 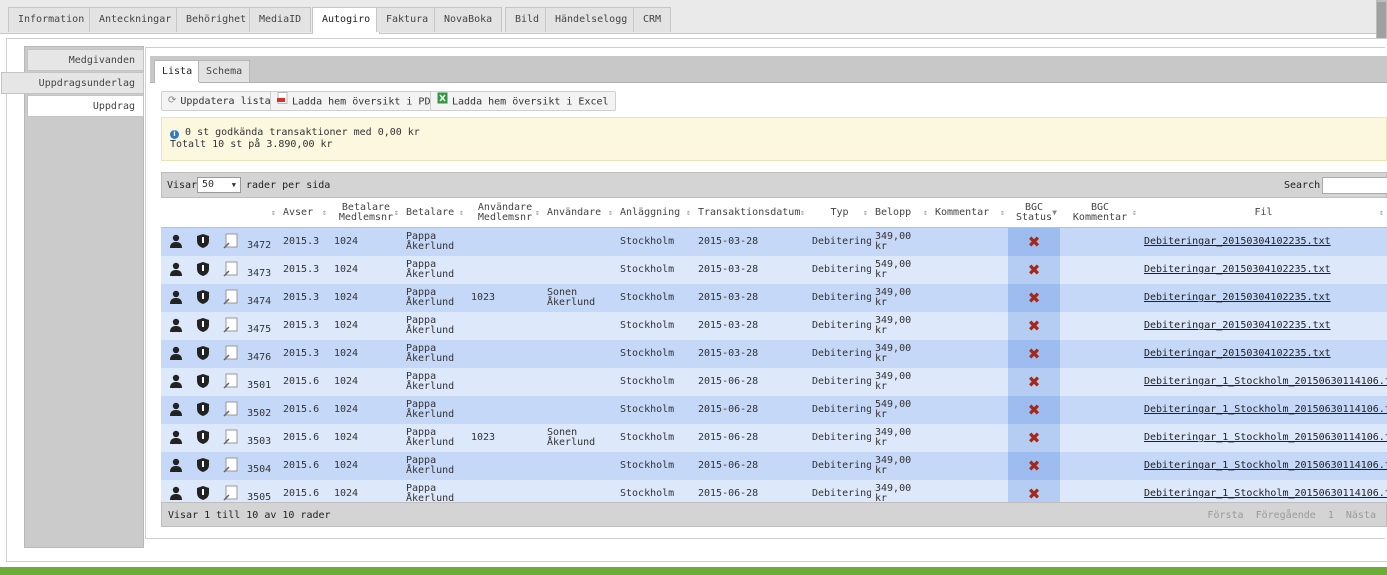 I want to click on search-input, so click(x=1354, y=185).